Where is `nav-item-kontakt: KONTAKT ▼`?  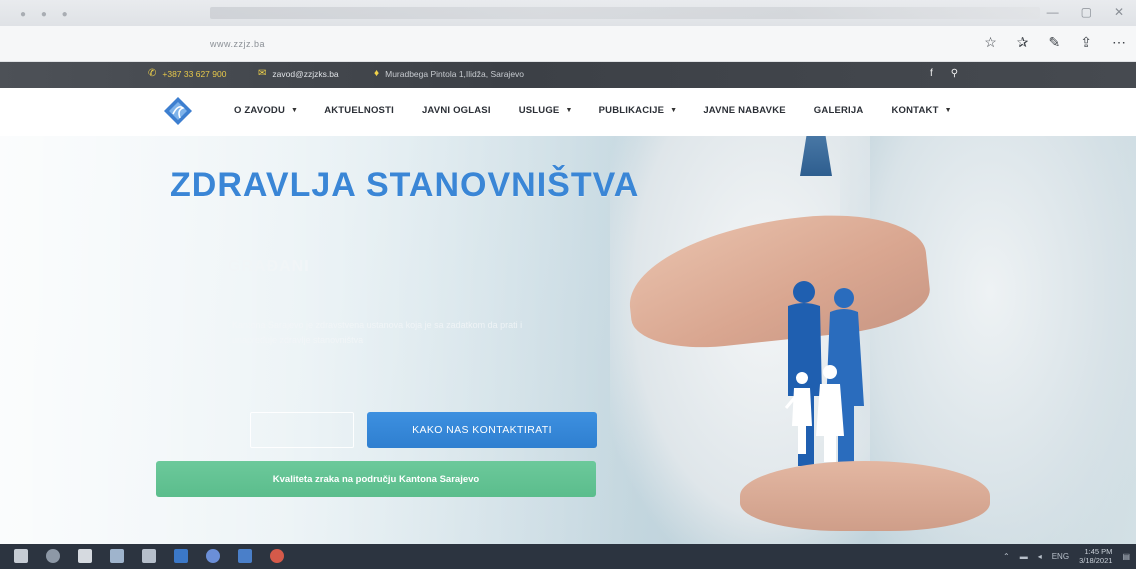 nav-item-kontakt: KONTAKT ▼ is located at coordinates (921, 110).